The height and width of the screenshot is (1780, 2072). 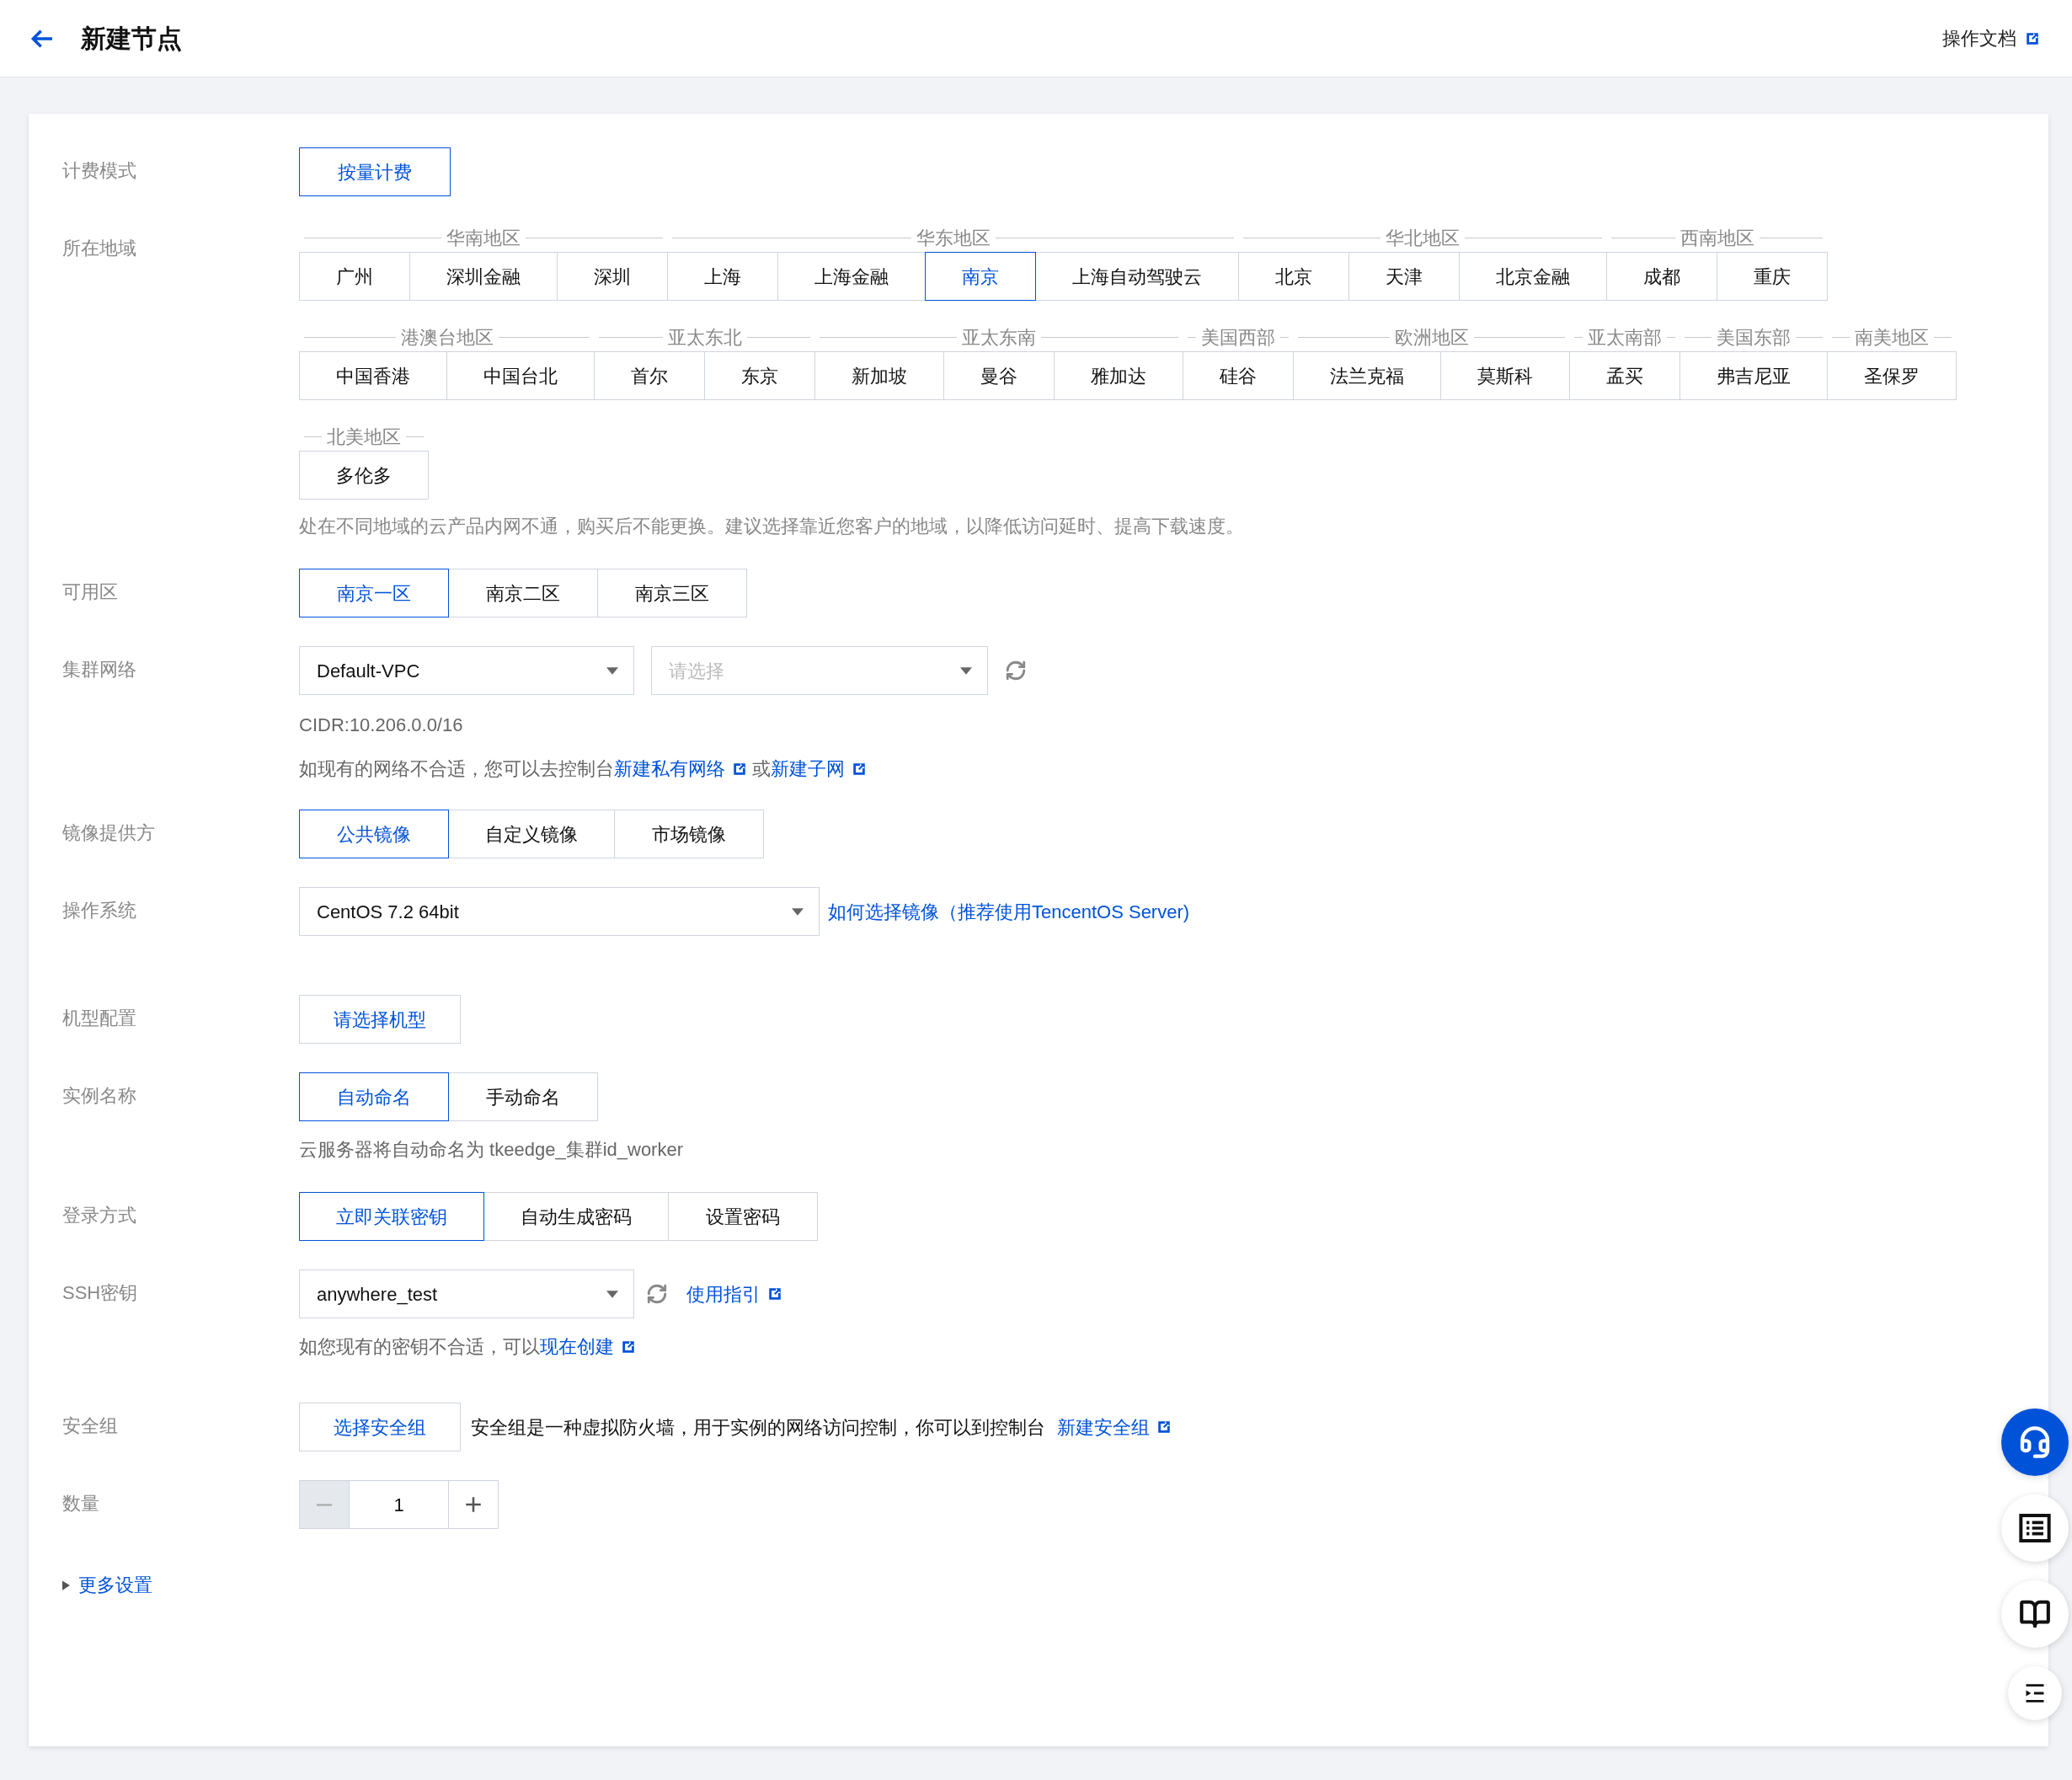 I want to click on option-button: 市场镜像, so click(x=689, y=834).